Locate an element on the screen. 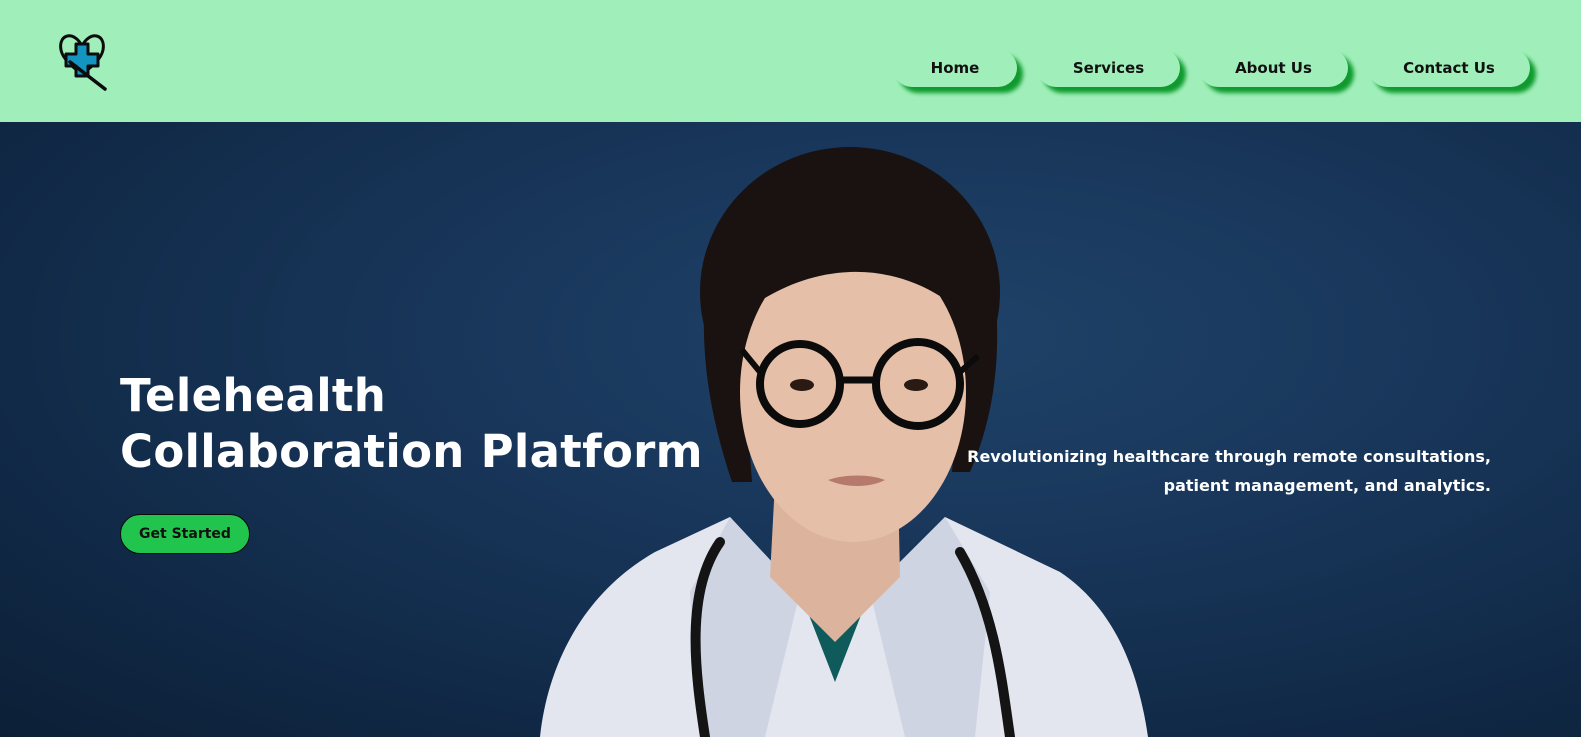 The image size is (1581, 737). nav-contact-us-button: Contact Us is located at coordinates (1449, 68).